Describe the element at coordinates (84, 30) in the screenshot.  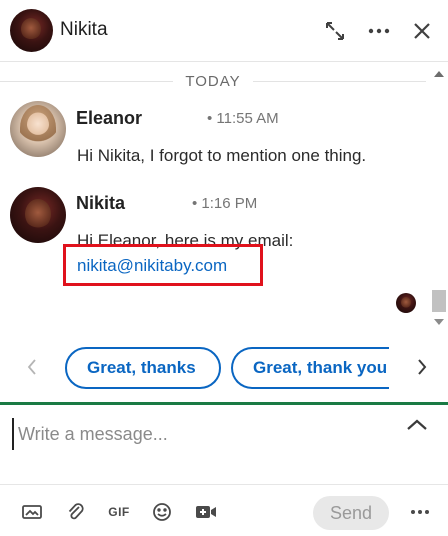
I see `contact-name: Nikita` at that location.